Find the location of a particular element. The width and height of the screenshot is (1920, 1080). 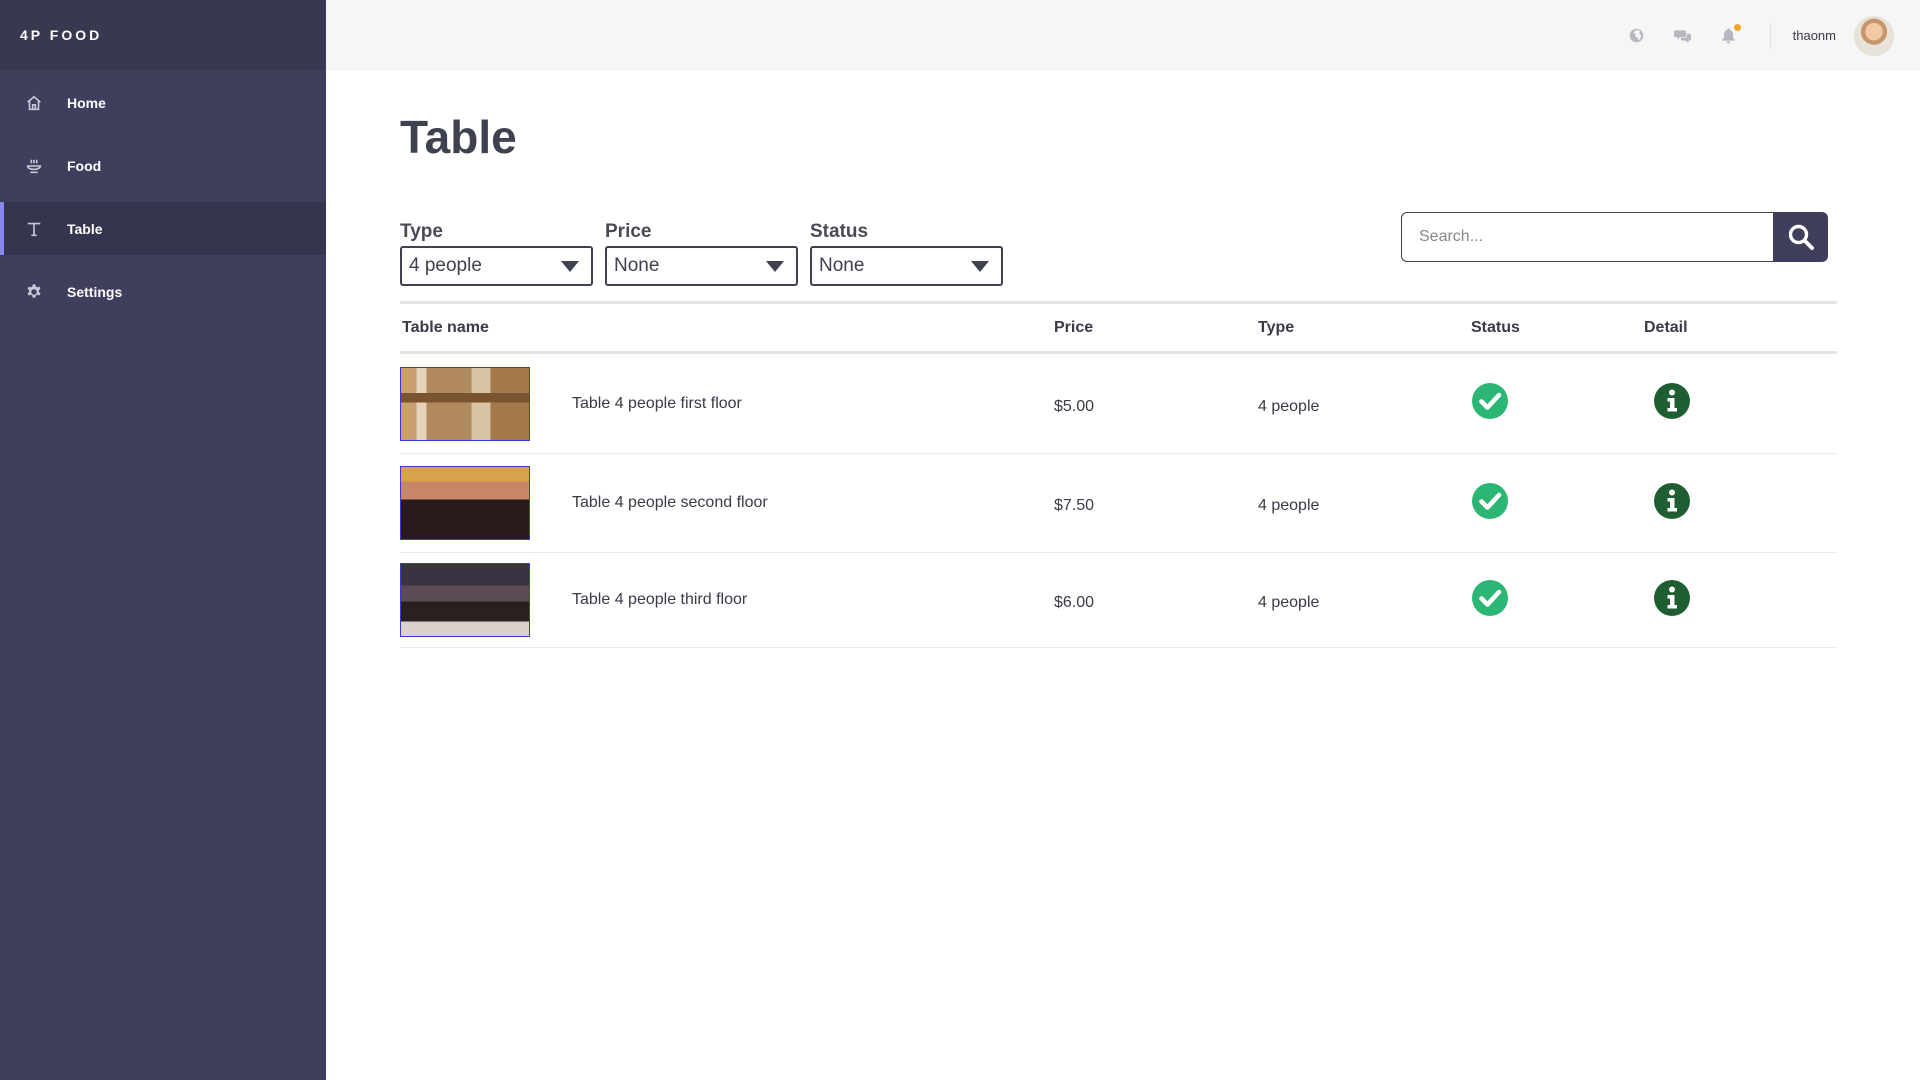

gear-icon is located at coordinates (33, 292).